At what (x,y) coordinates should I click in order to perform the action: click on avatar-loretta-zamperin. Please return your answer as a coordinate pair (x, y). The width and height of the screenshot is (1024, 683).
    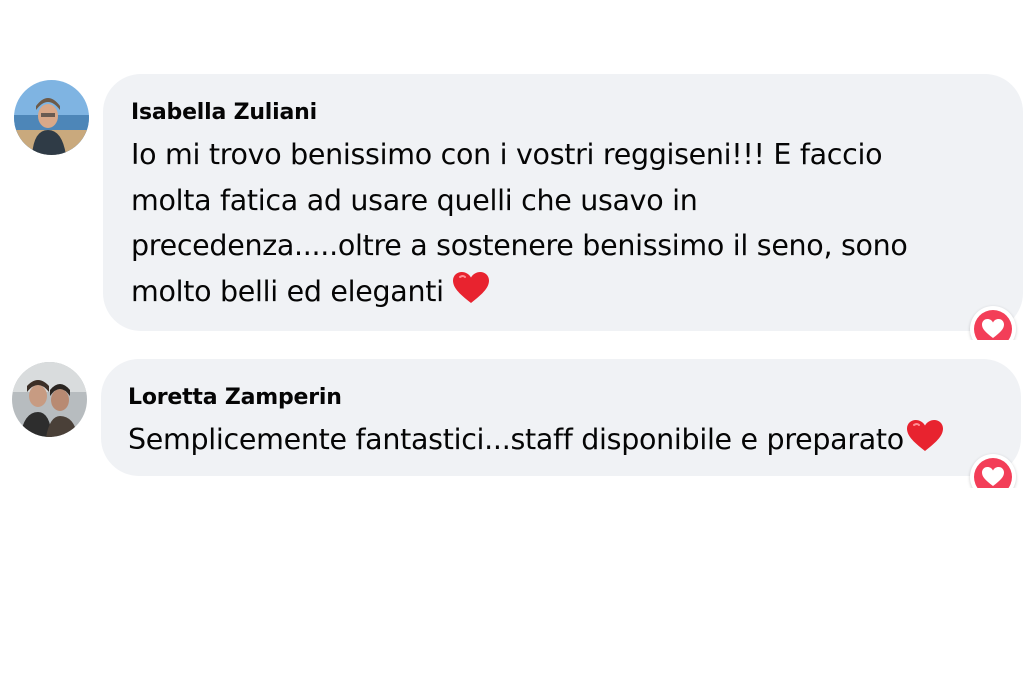
    Looking at the image, I should click on (49, 399).